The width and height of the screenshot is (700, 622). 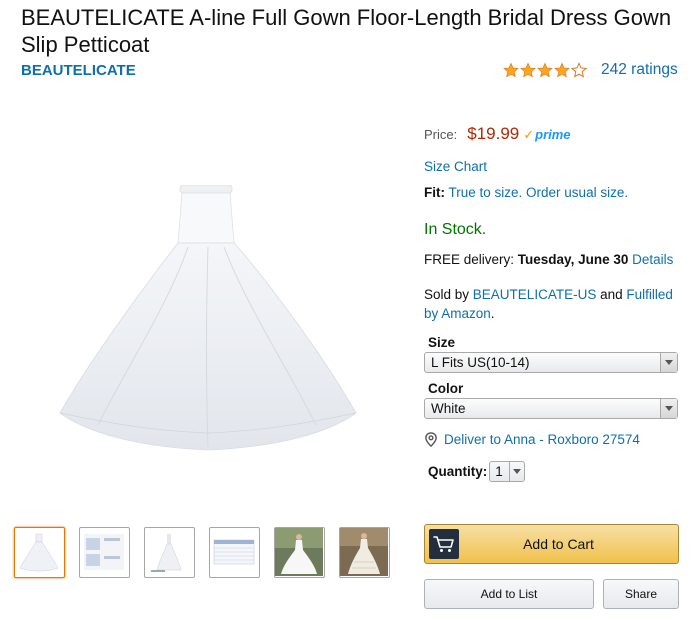 What do you see at coordinates (444, 544) in the screenshot?
I see `cart-icon` at bounding box center [444, 544].